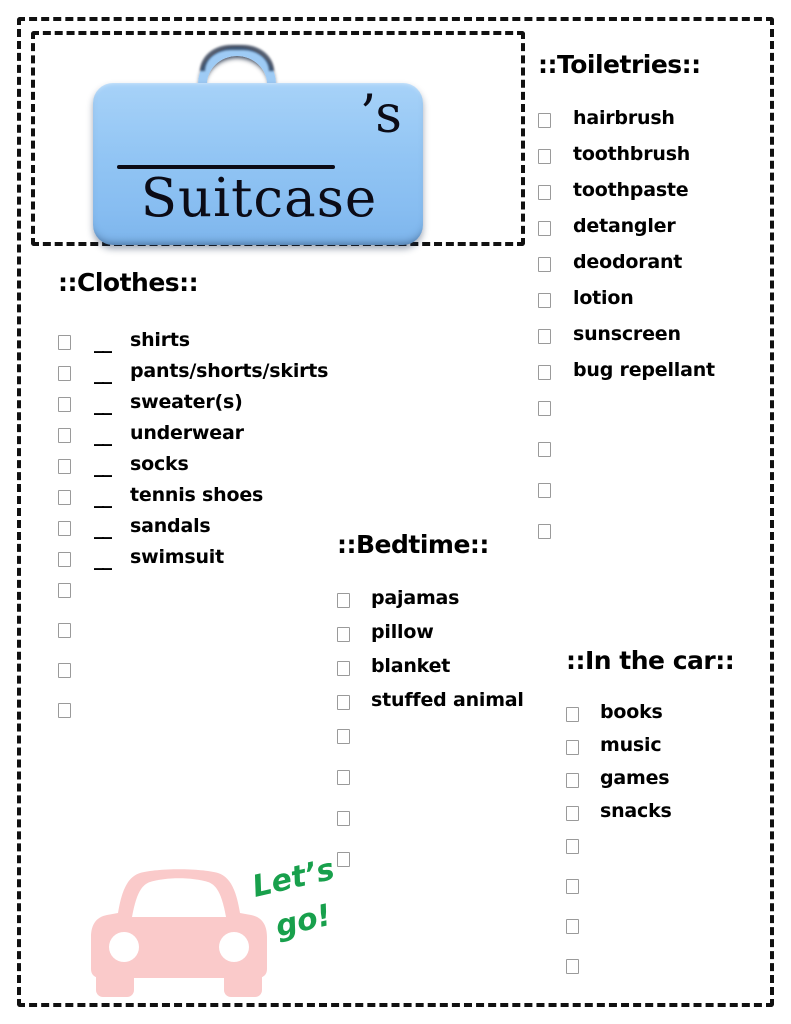 The image size is (791, 1024). I want to click on checklist-item: pillow, so click(452, 632).